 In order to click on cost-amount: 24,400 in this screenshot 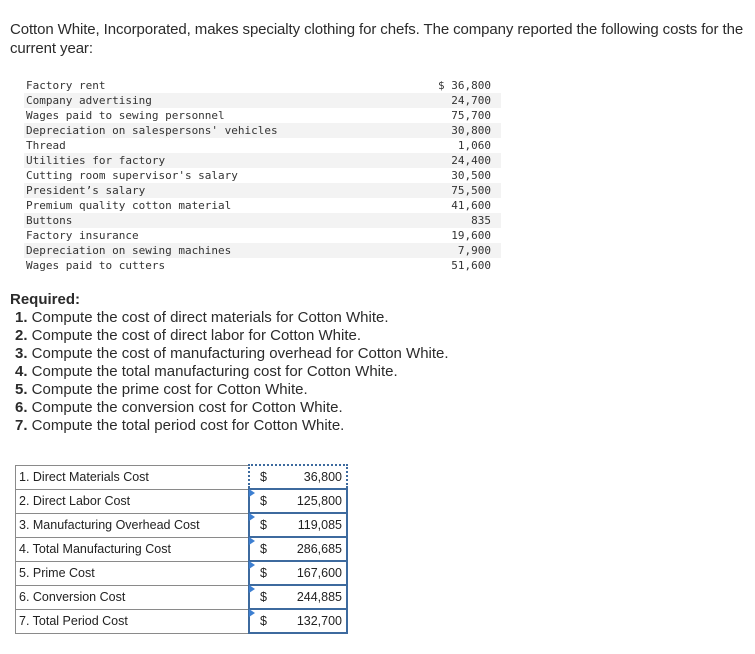, I will do `click(452, 160)`.